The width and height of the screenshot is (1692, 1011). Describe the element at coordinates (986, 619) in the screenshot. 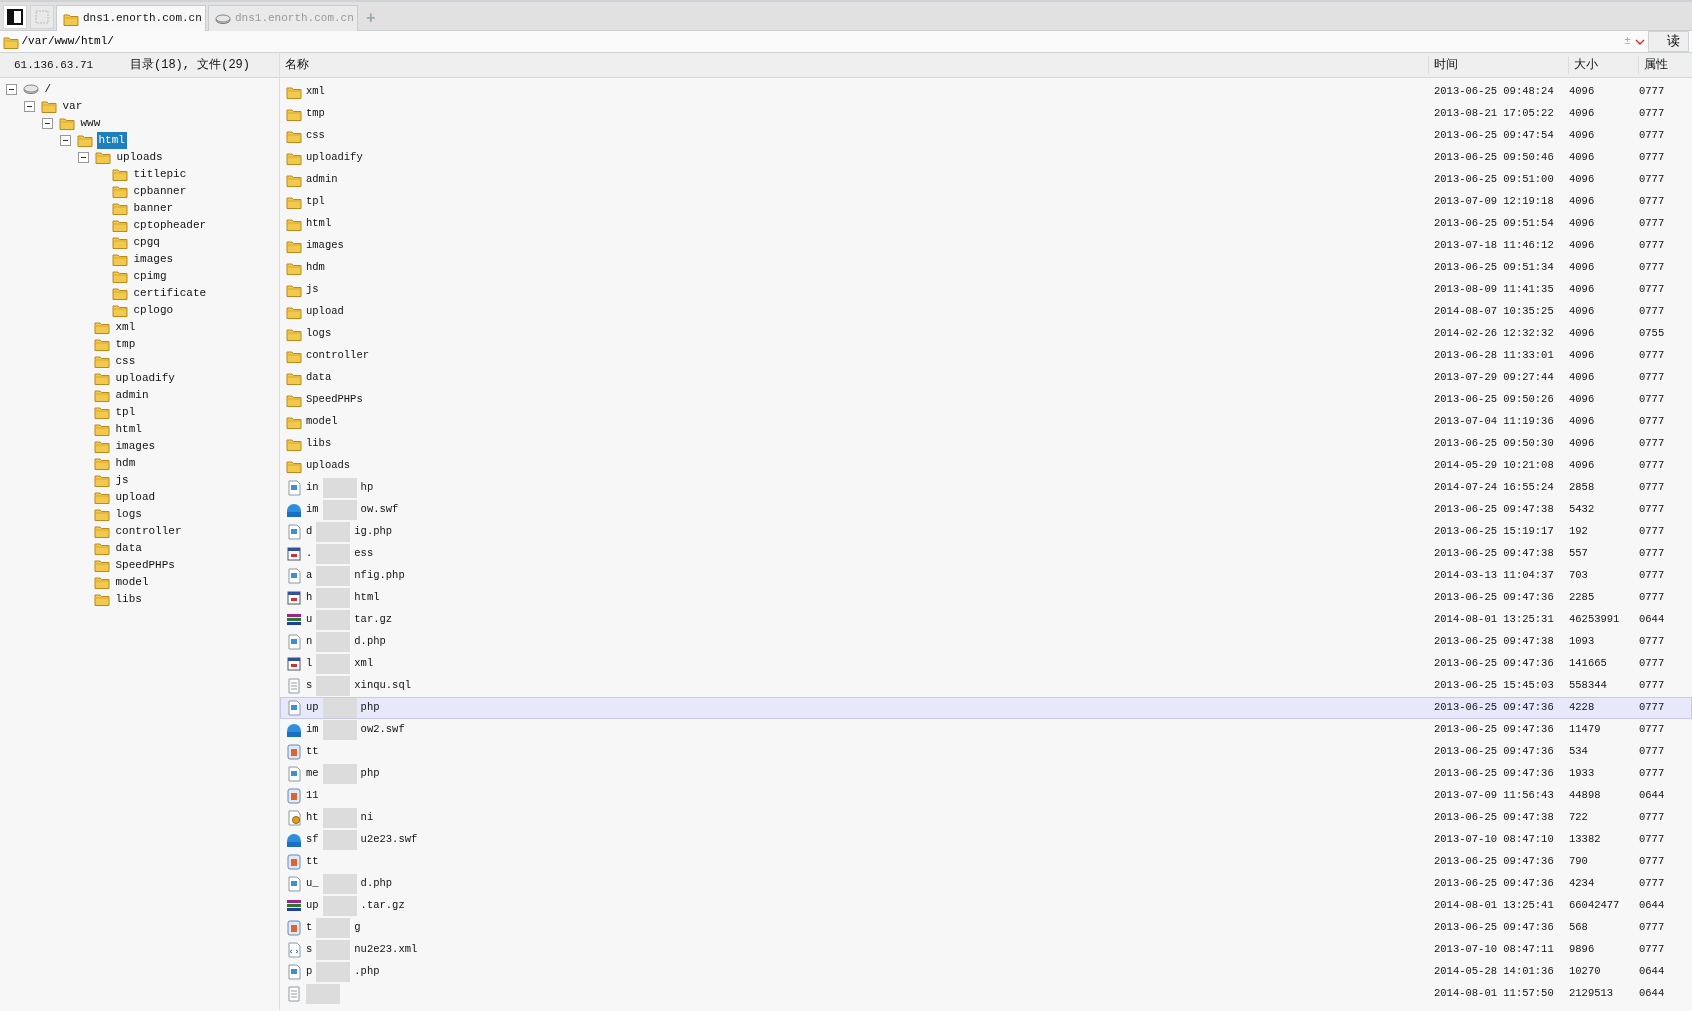

I see `file-row: u tar.gz 2014-08-01 13:25:31 46253991 0644` at that location.